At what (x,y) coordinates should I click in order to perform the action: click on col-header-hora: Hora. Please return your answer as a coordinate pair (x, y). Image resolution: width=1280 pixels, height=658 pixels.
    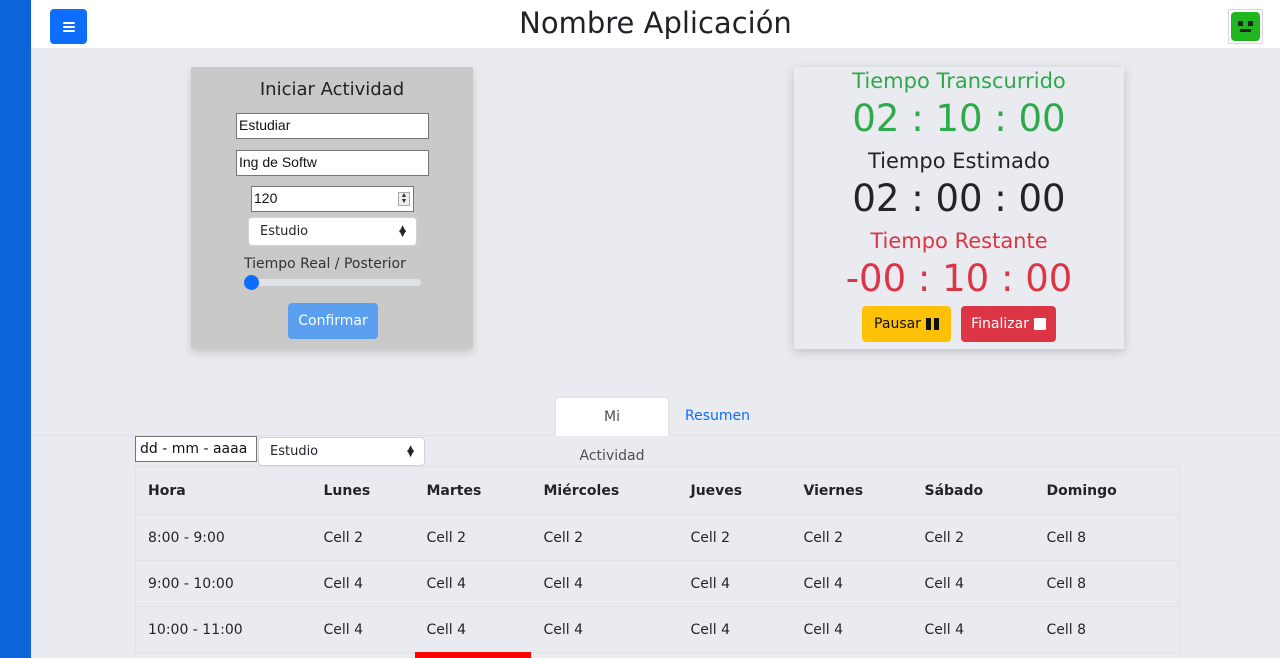
    Looking at the image, I should click on (223, 490).